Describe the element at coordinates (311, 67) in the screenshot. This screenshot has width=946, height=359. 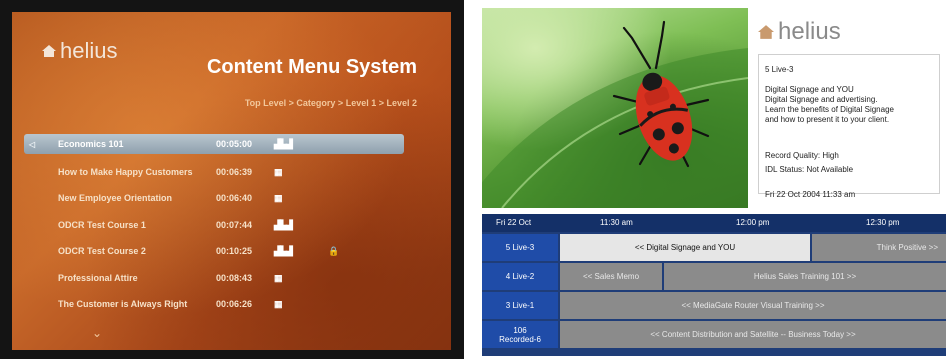
I see `page-title: Content Menu System` at that location.